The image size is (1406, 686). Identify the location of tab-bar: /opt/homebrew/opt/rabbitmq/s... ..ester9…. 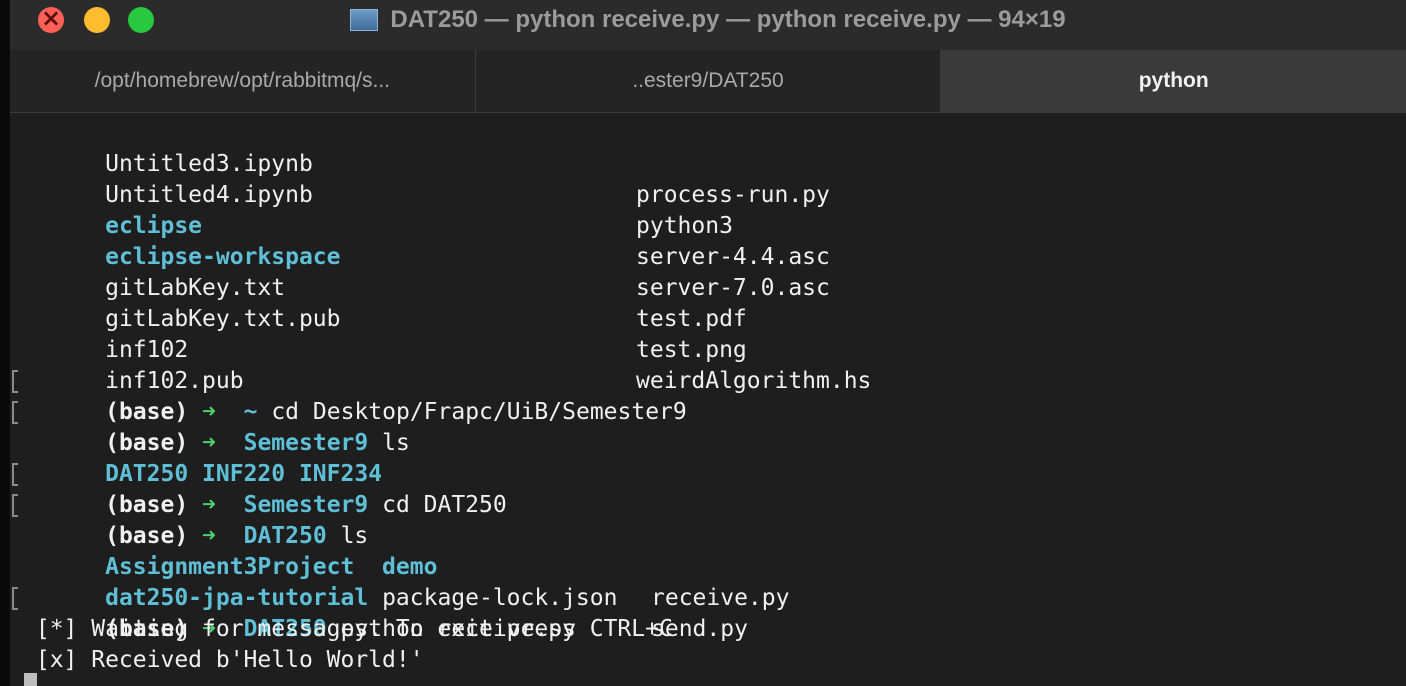
(708, 81).